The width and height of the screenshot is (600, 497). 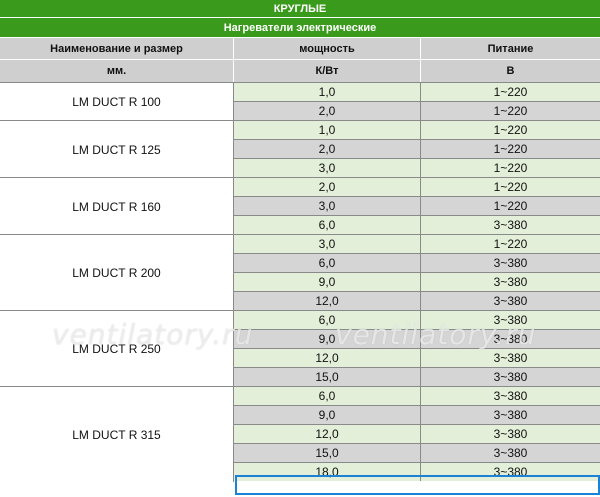 What do you see at coordinates (117, 272) in the screenshot?
I see `product-name-cell: LM DUCT R 200` at bounding box center [117, 272].